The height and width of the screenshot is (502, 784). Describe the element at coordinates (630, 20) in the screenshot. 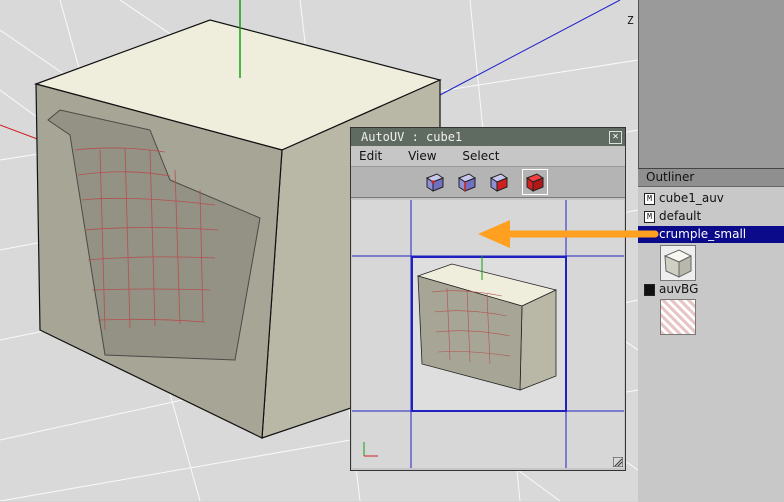

I see `z-axis-label: Z` at that location.